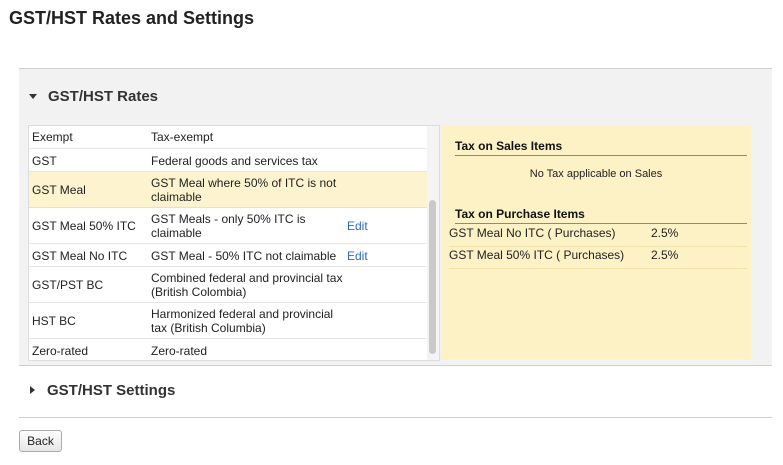 This screenshot has width=783, height=465. I want to click on page-title: GST/HST Rates and Settings, so click(132, 18).